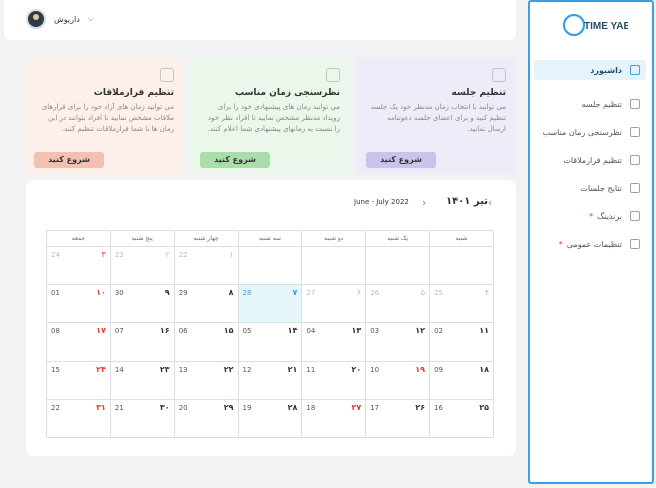 This screenshot has height=488, width=656. Describe the element at coordinates (142, 265) in the screenshot. I see `calendar-day: ۲ 23` at that location.